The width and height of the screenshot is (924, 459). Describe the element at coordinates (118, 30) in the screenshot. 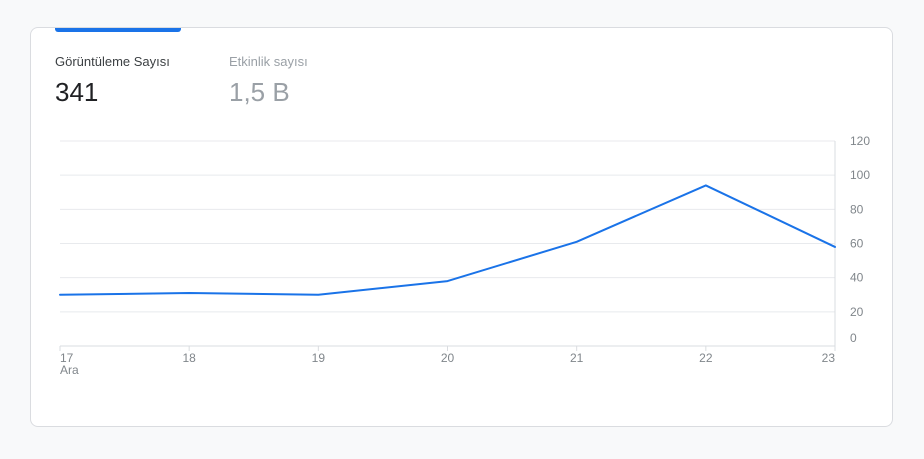

I see `active-tab-indicator` at that location.